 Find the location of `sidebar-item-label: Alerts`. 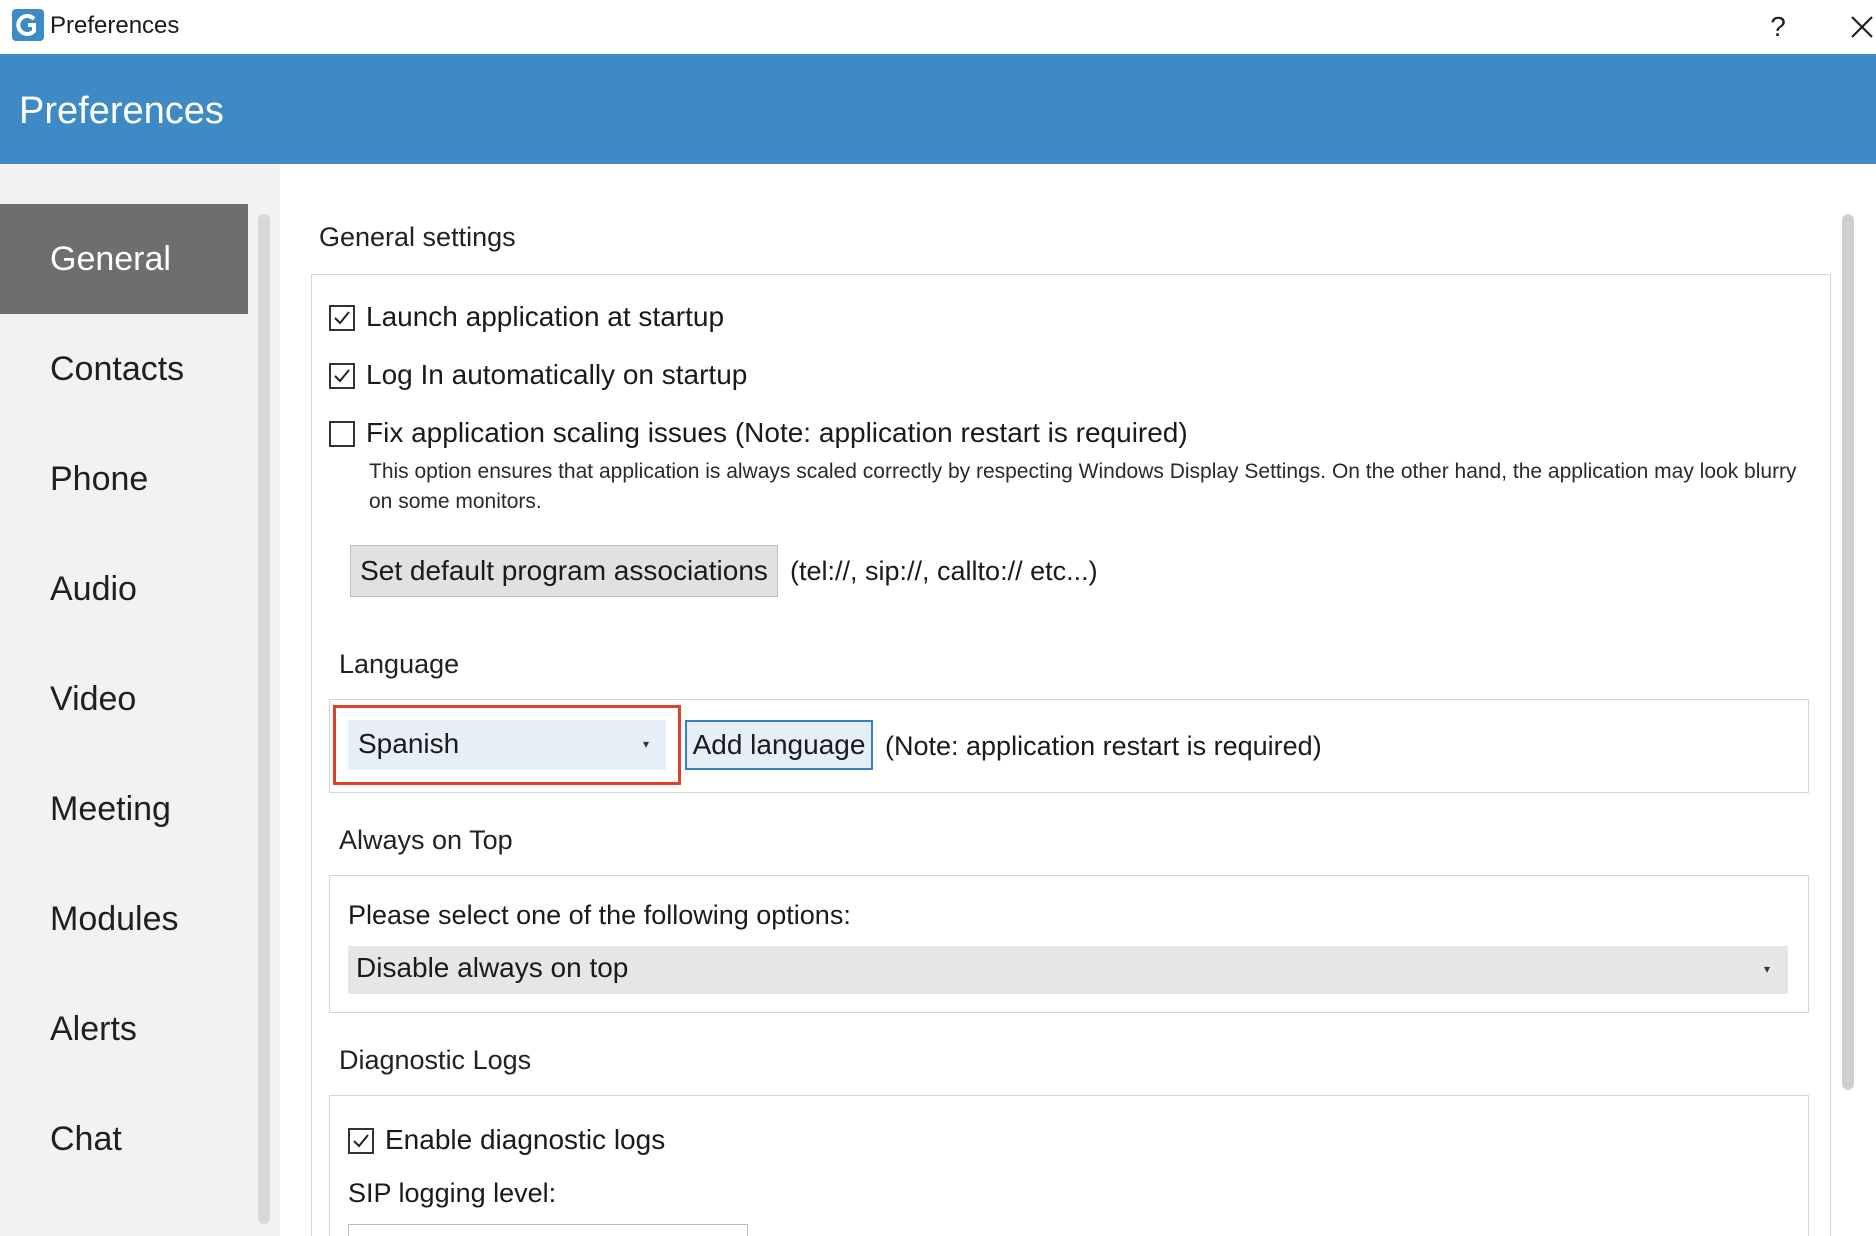

sidebar-item-label: Alerts is located at coordinates (93, 1029).